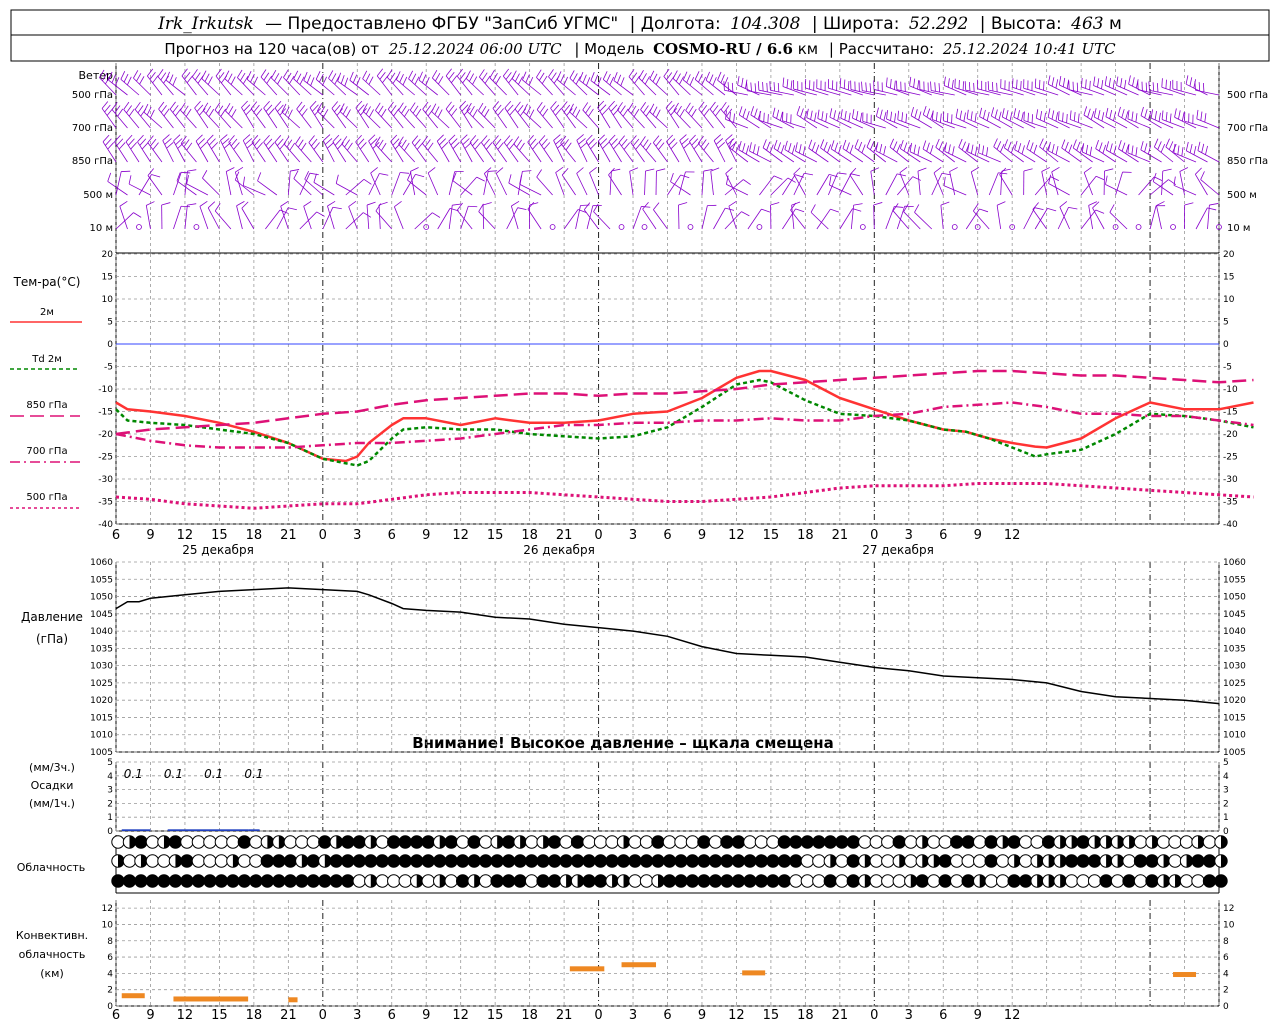  Describe the element at coordinates (685, 425) in the screenshot. I see `series-t700` at that location.